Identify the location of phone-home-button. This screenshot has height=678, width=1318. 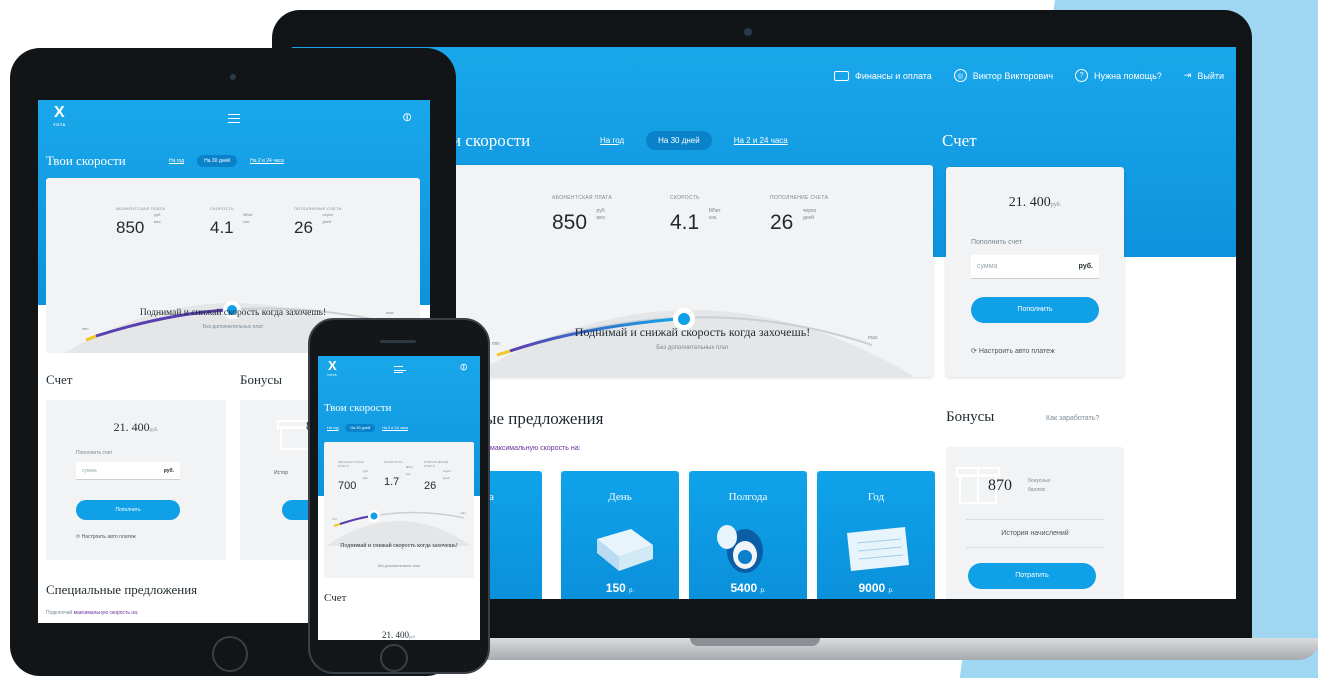
(394, 658).